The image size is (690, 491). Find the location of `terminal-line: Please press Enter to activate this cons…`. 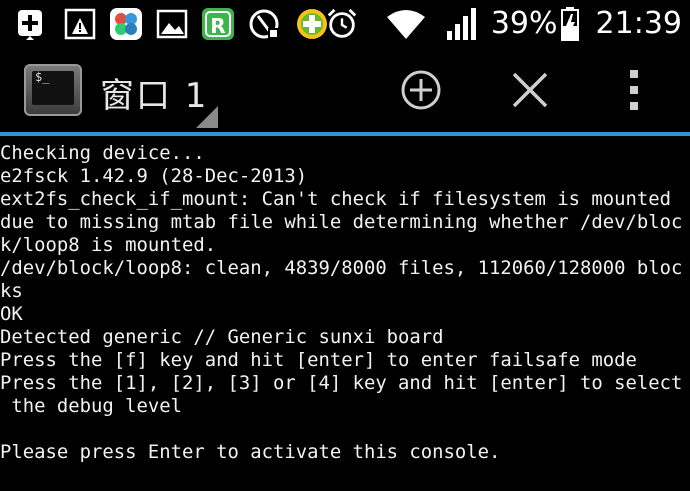

terminal-line: Please press Enter to activate this cons… is located at coordinates (250, 452).